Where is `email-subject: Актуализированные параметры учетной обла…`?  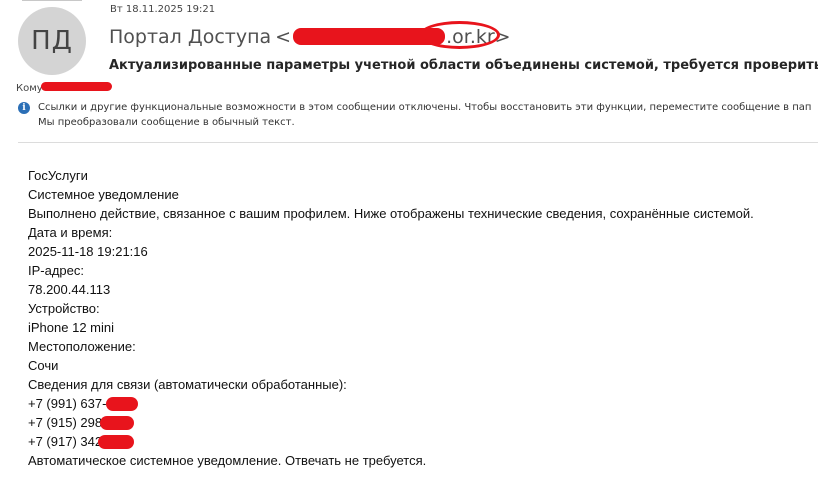 email-subject: Актуализированные параметры учетной обла… is located at coordinates (463, 65).